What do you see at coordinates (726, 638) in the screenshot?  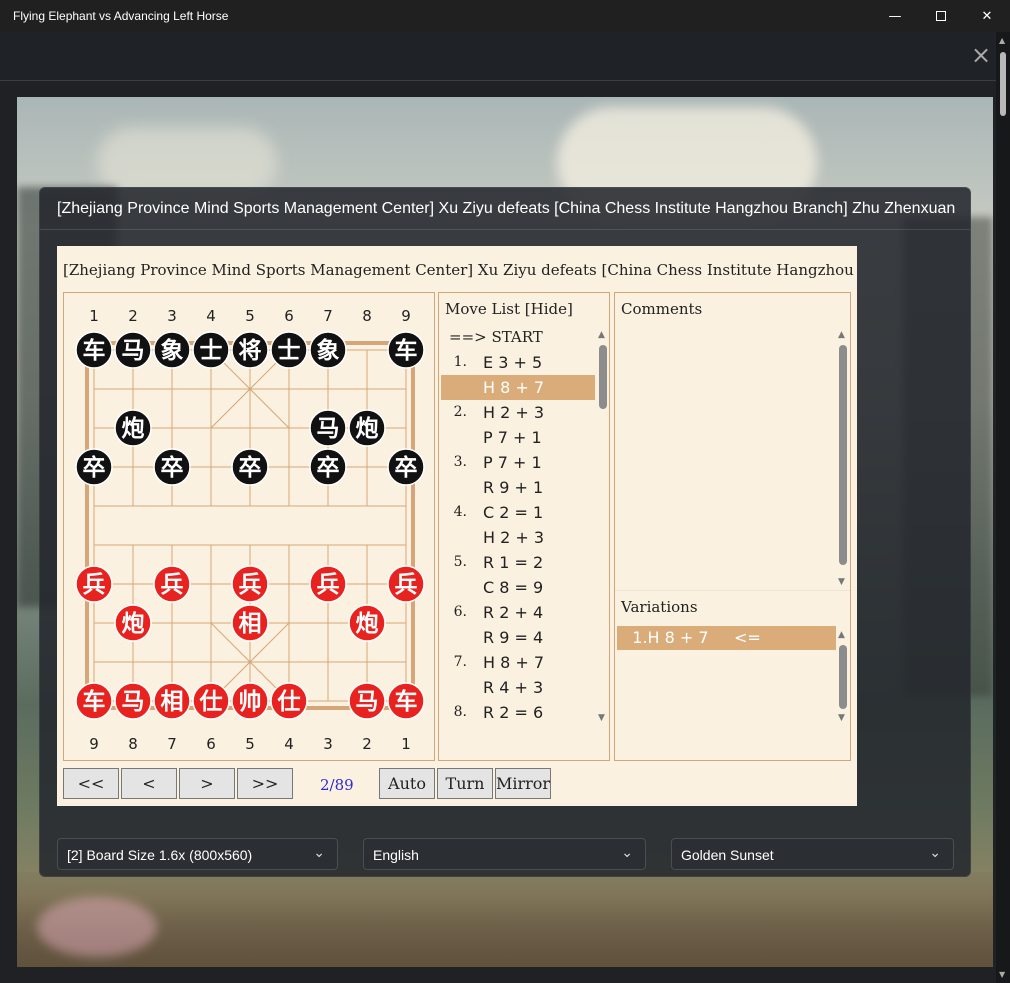 I see `variation-row: 1.H 8 + 7 <=` at bounding box center [726, 638].